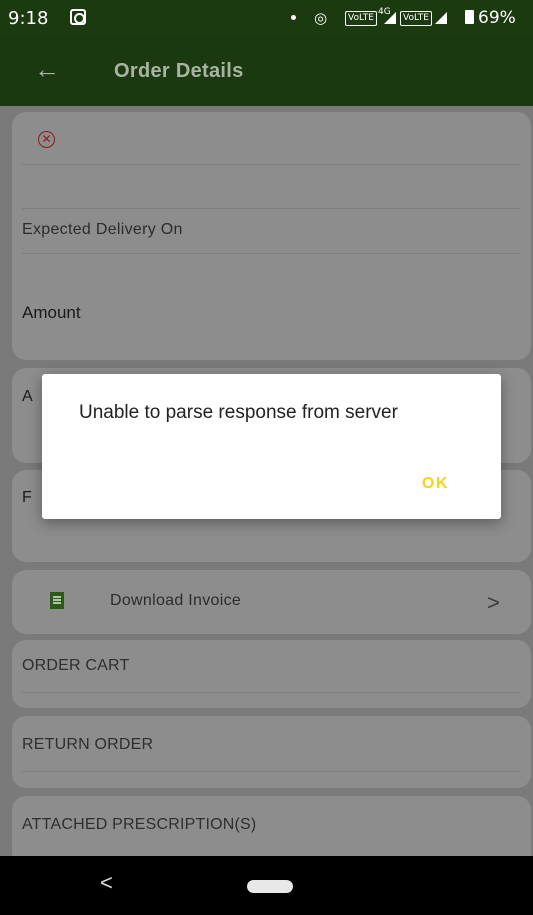 The height and width of the screenshot is (915, 533). What do you see at coordinates (493, 602) in the screenshot?
I see `chevron-right-icon: >` at bounding box center [493, 602].